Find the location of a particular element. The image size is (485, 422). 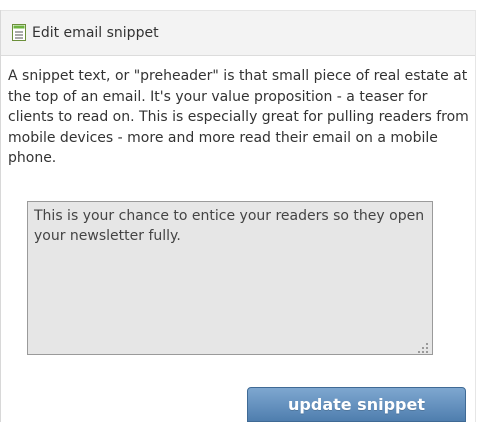

panel-header: Edit email snippet is located at coordinates (238, 33).